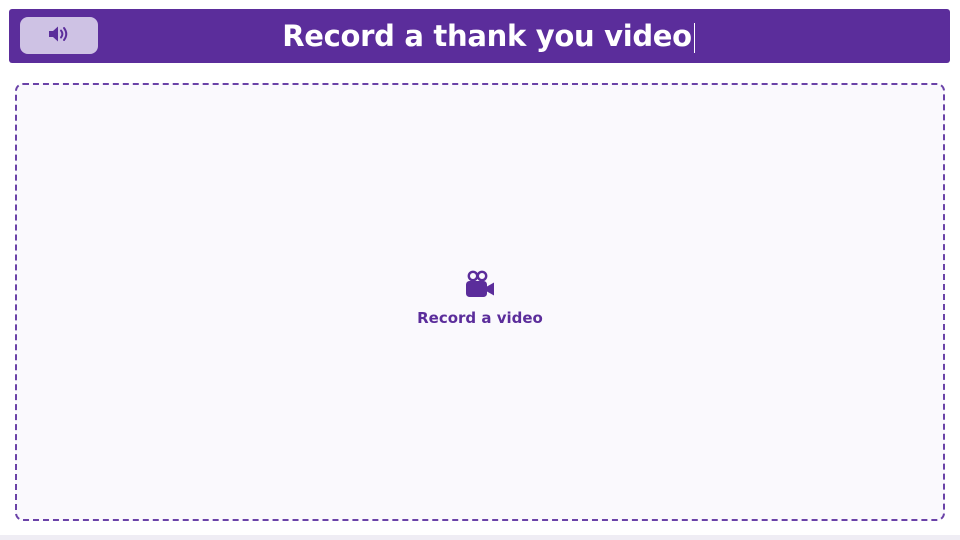  I want to click on page-title-text: Record a thank you video, so click(487, 36).